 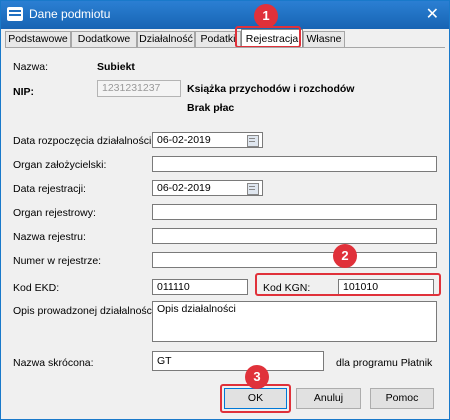 I want to click on activity-desc-field: Opis działalności, so click(x=294, y=321).